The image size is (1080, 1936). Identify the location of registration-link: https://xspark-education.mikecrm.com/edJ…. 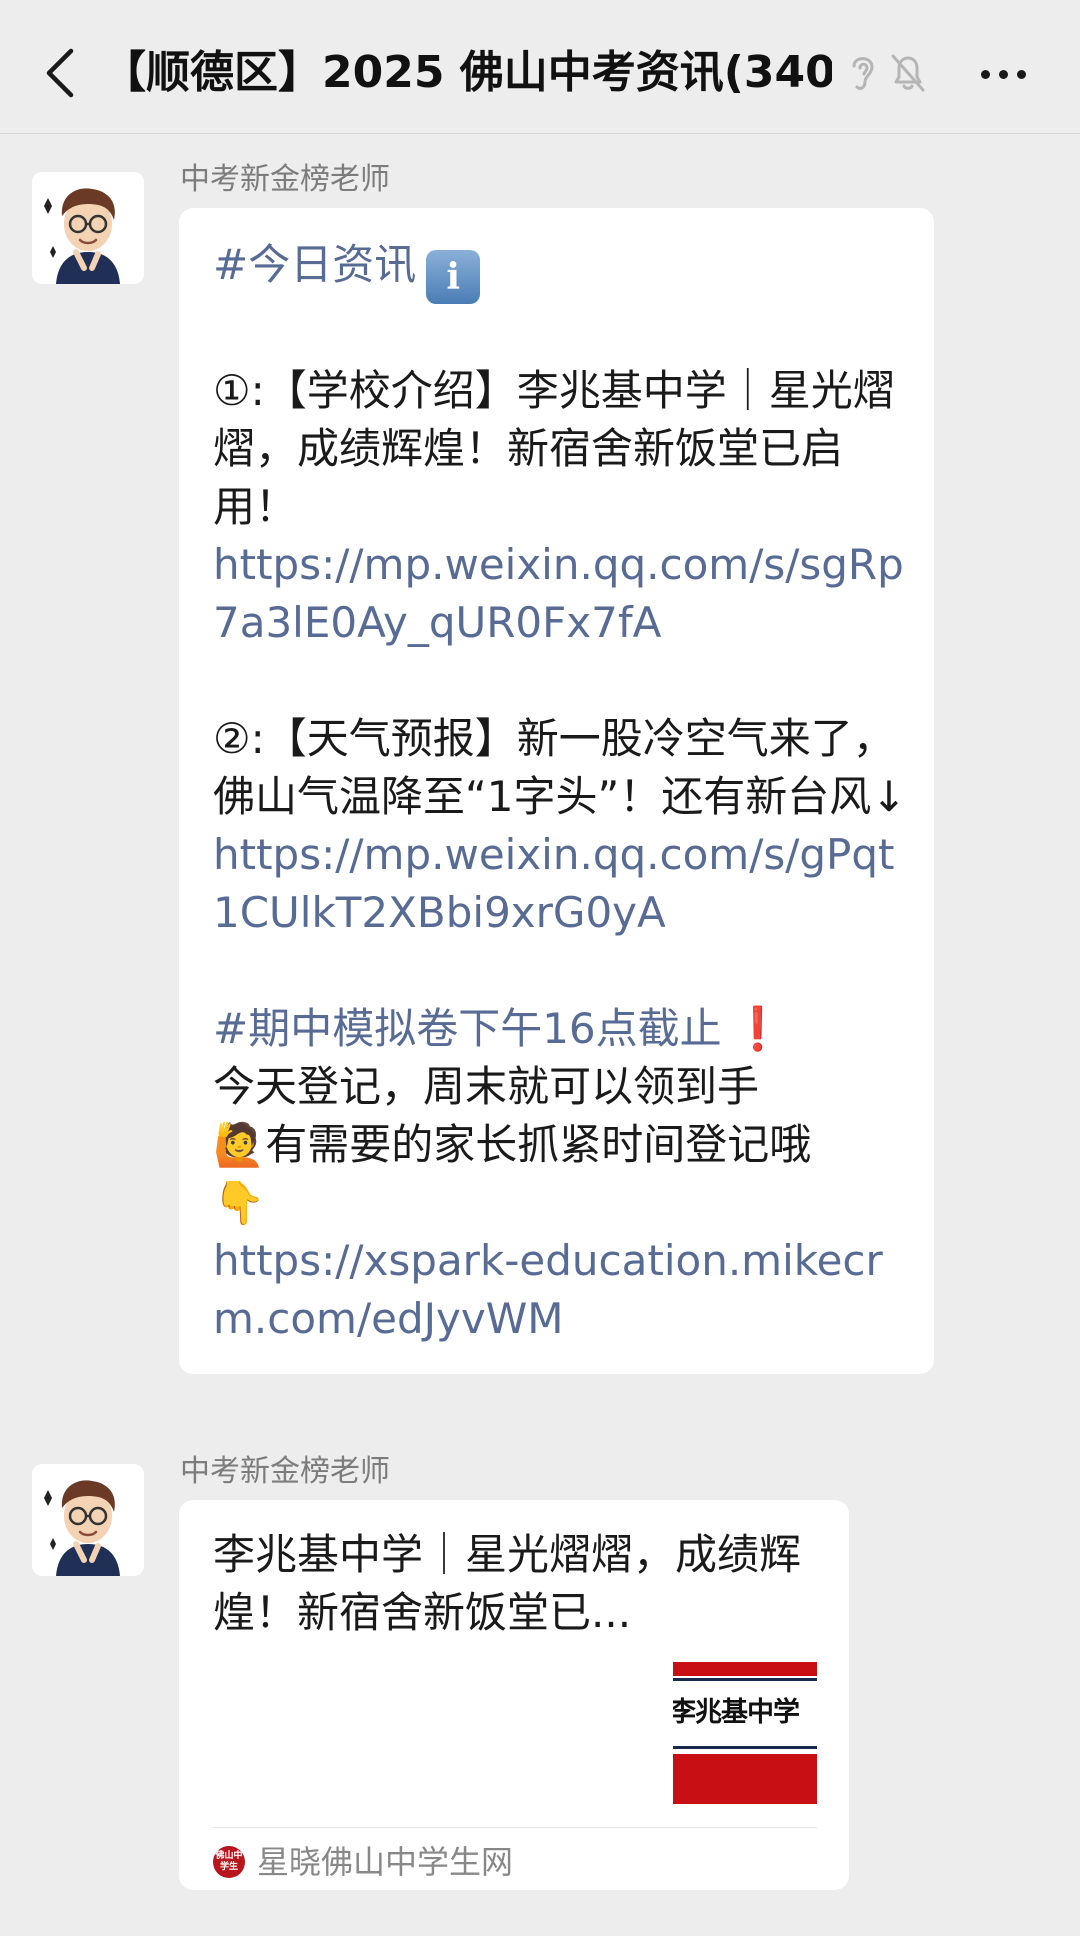
(563, 1290).